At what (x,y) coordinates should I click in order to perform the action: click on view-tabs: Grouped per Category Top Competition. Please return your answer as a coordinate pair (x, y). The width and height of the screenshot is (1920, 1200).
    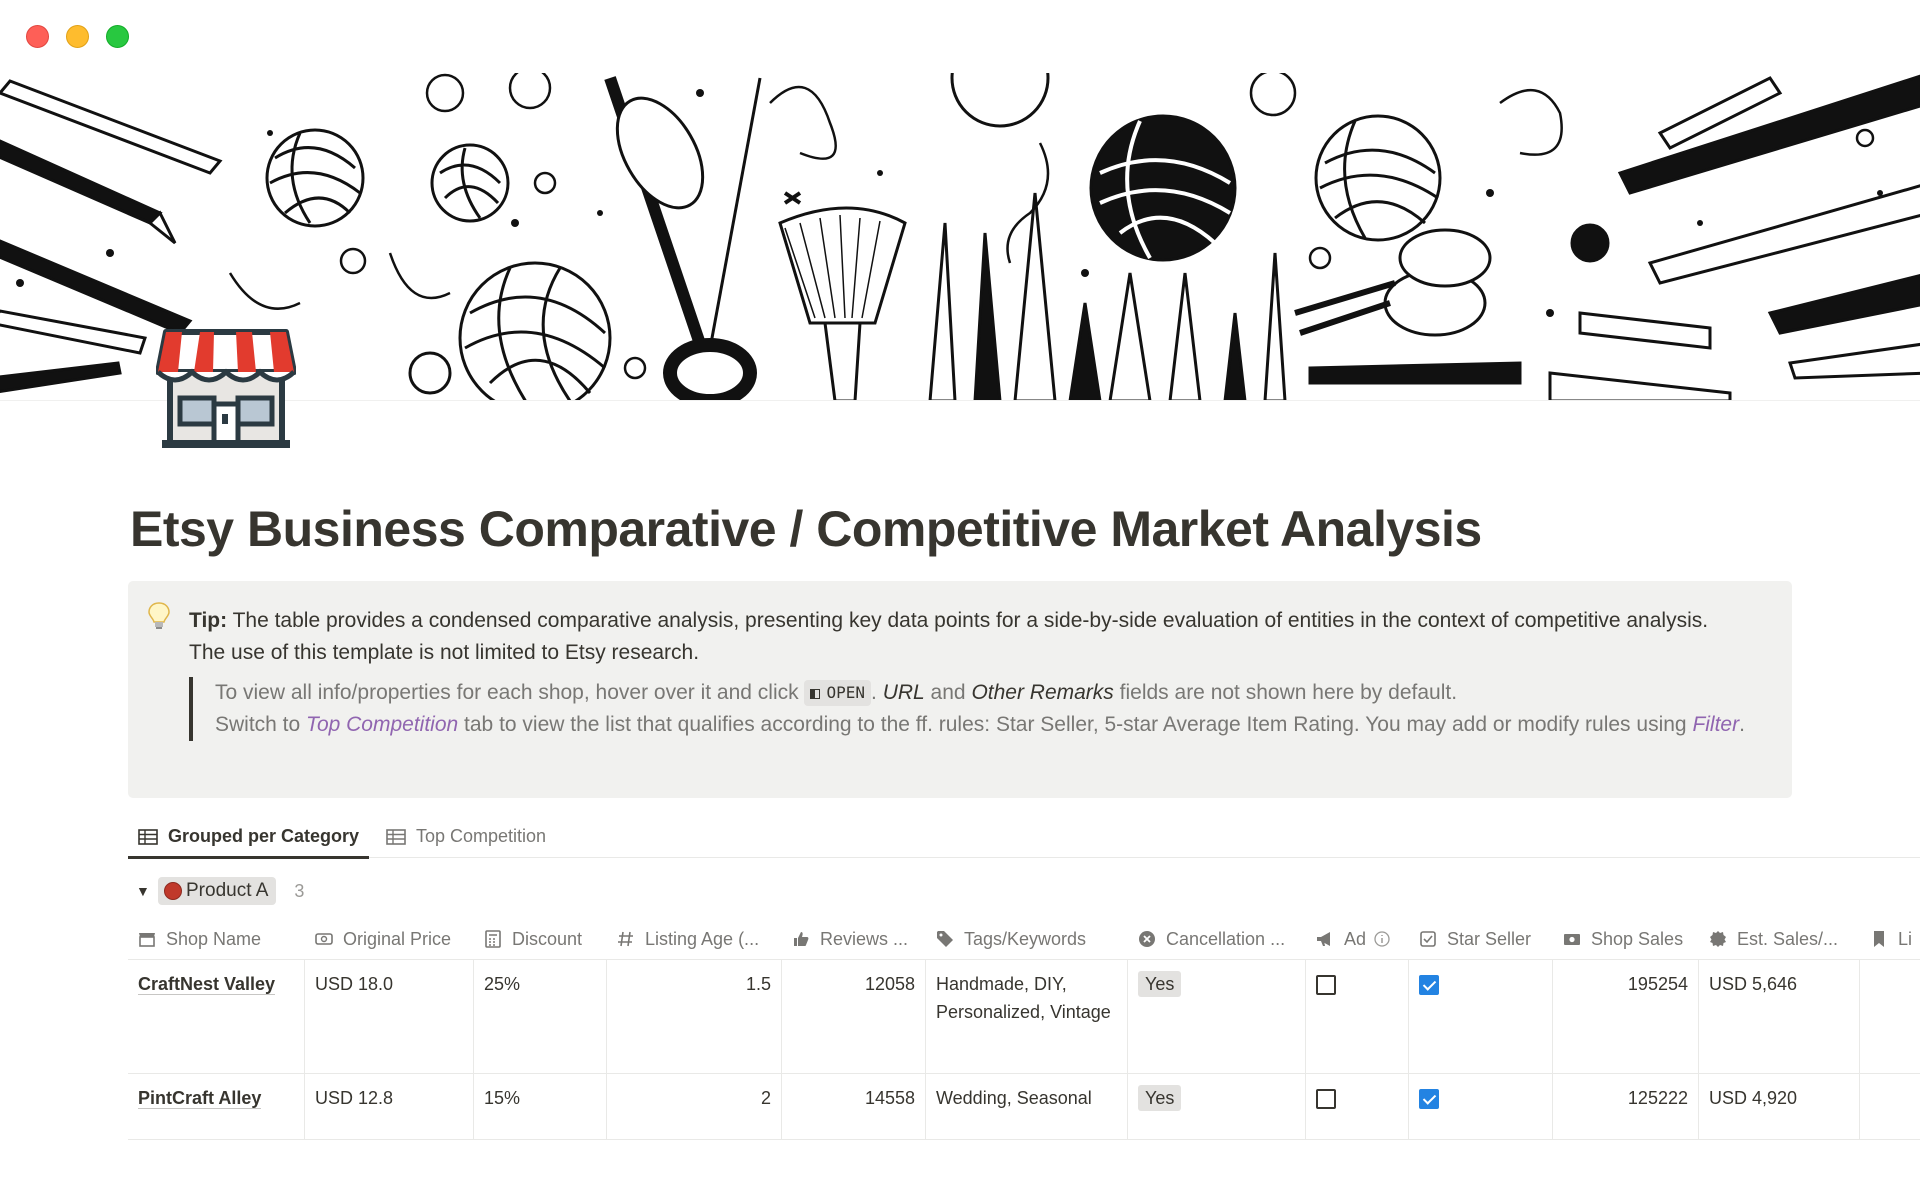
    Looking at the image, I should click on (1023, 837).